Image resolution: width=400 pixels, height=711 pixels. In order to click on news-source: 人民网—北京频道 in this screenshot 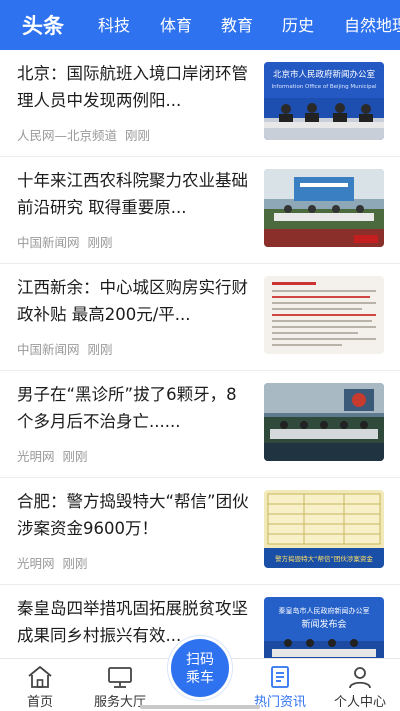, I will do `click(67, 135)`.